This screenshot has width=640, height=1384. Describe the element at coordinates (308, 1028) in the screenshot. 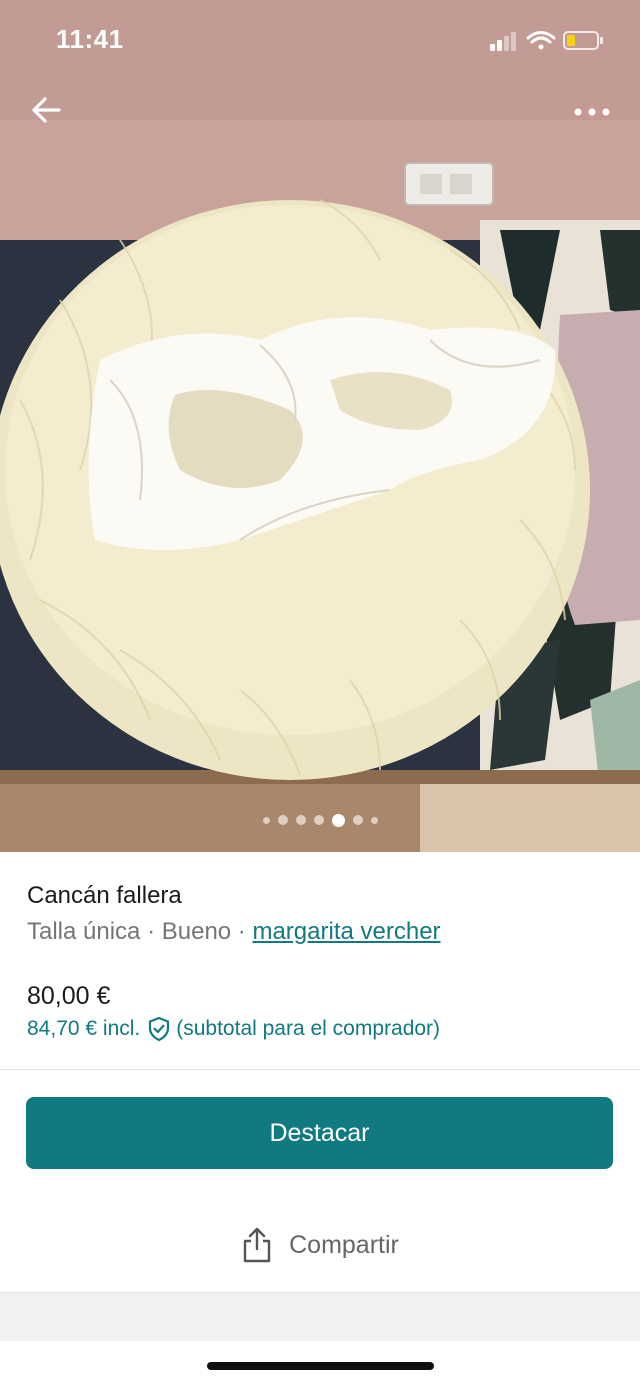

I see `buyer-subtotal-note: (subtotal para el comprador)` at that location.